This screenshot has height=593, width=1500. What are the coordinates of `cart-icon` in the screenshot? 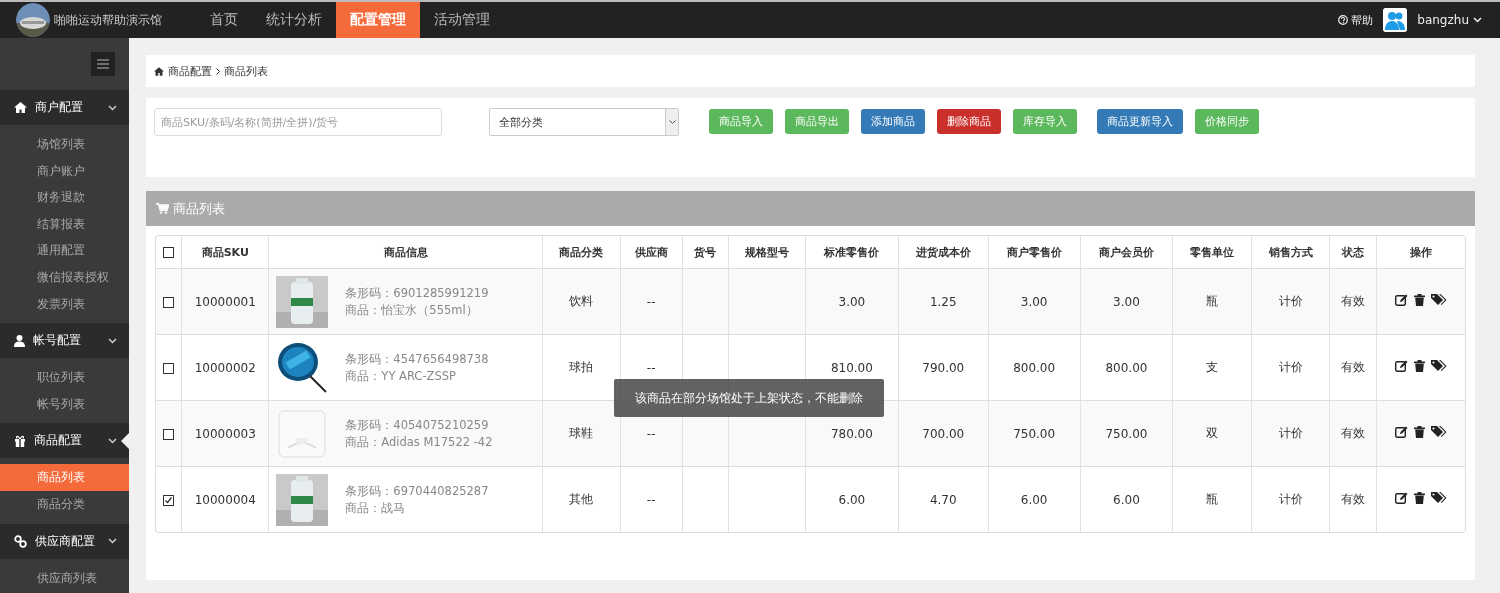 It's located at (162, 208).